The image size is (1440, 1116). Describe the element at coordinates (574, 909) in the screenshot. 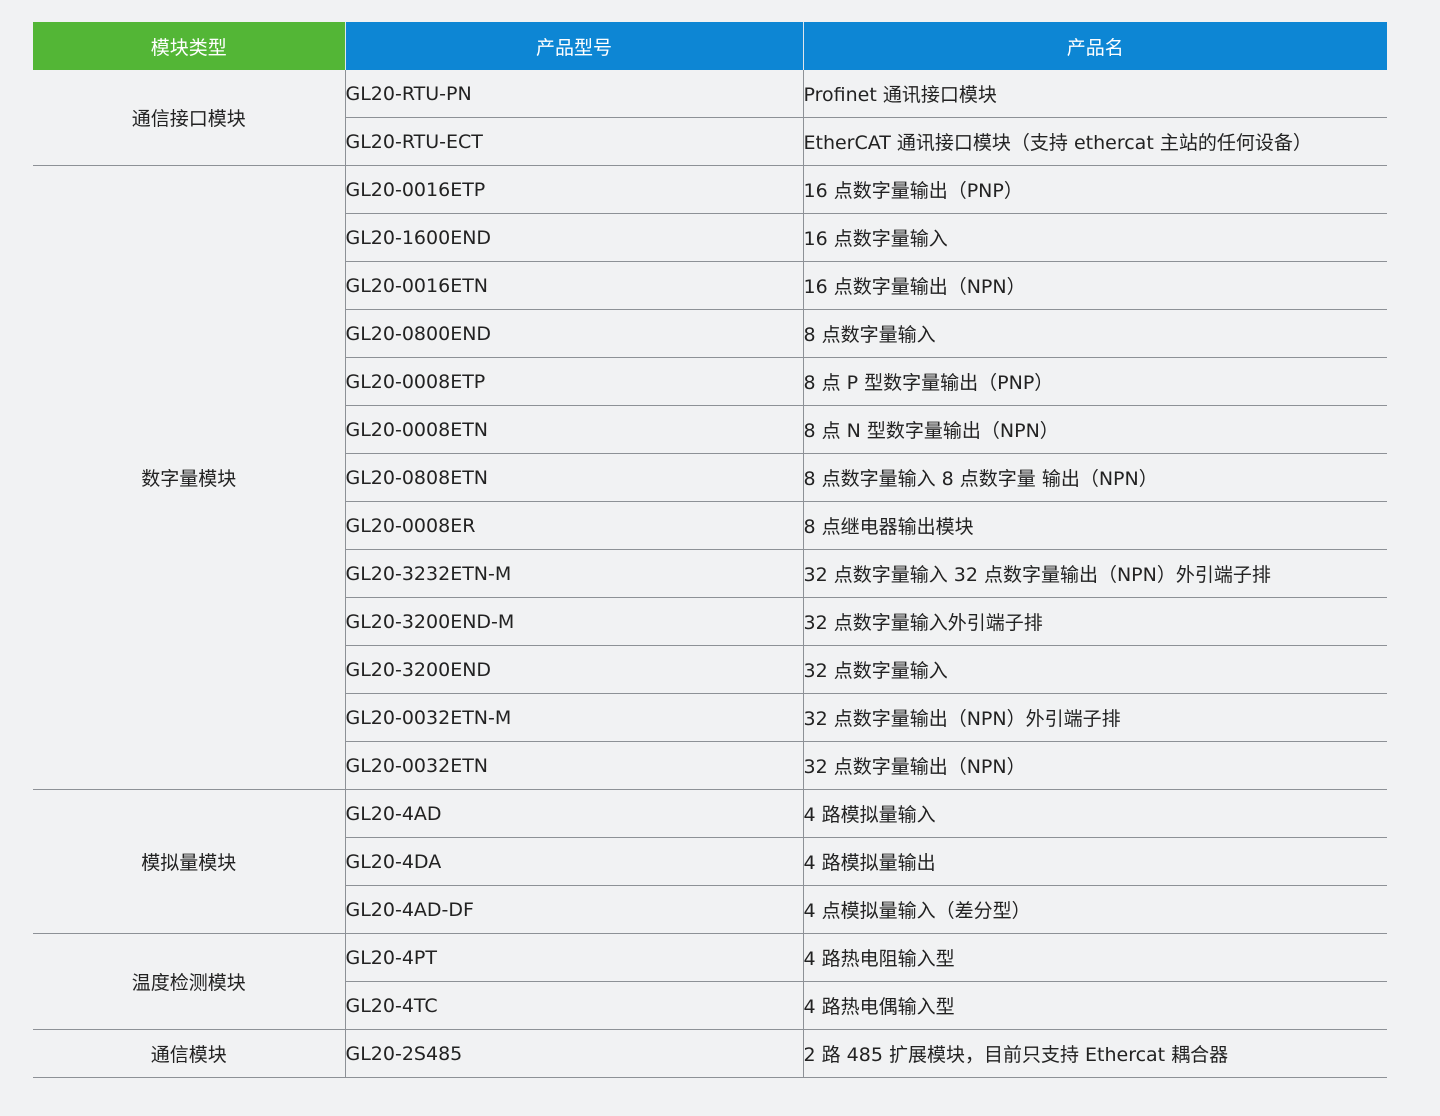

I see `product-model-cell: GL20-4AD-DF` at that location.